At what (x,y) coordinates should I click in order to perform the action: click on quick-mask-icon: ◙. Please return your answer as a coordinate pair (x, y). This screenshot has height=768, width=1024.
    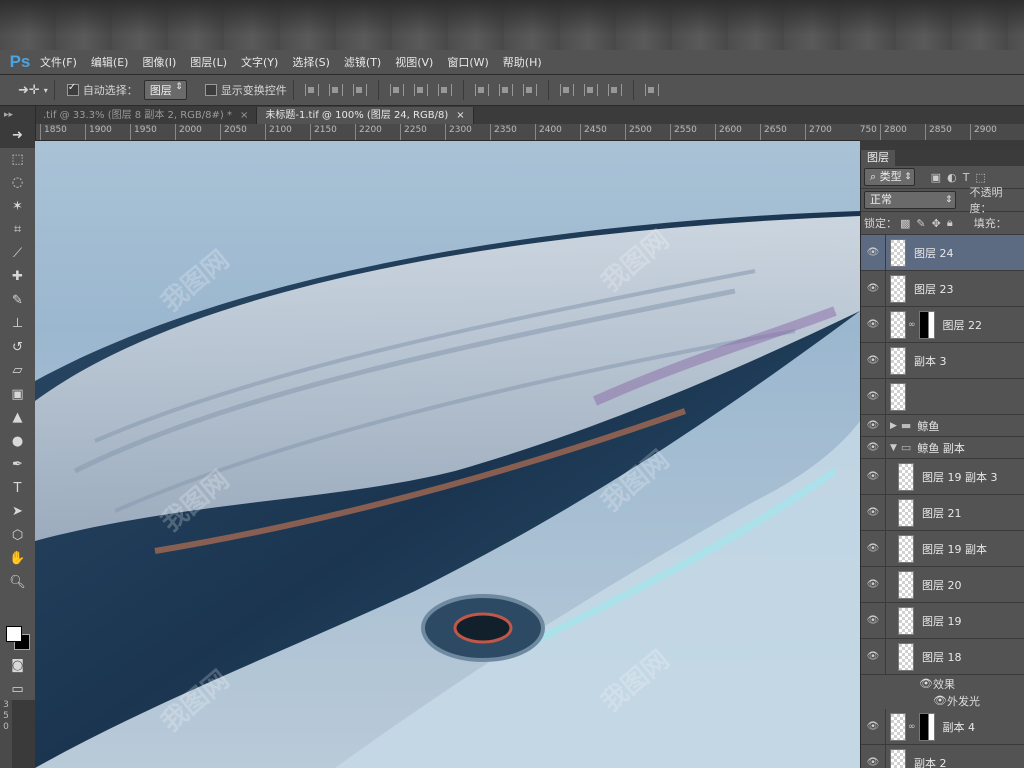
    Looking at the image, I should click on (17, 666).